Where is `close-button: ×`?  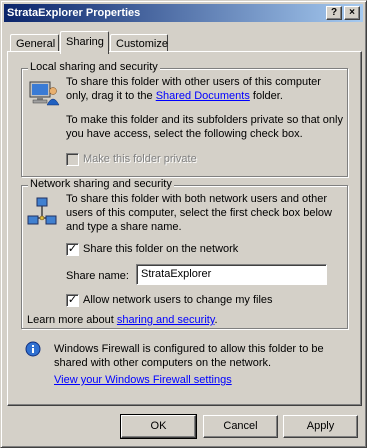 close-button: × is located at coordinates (352, 13).